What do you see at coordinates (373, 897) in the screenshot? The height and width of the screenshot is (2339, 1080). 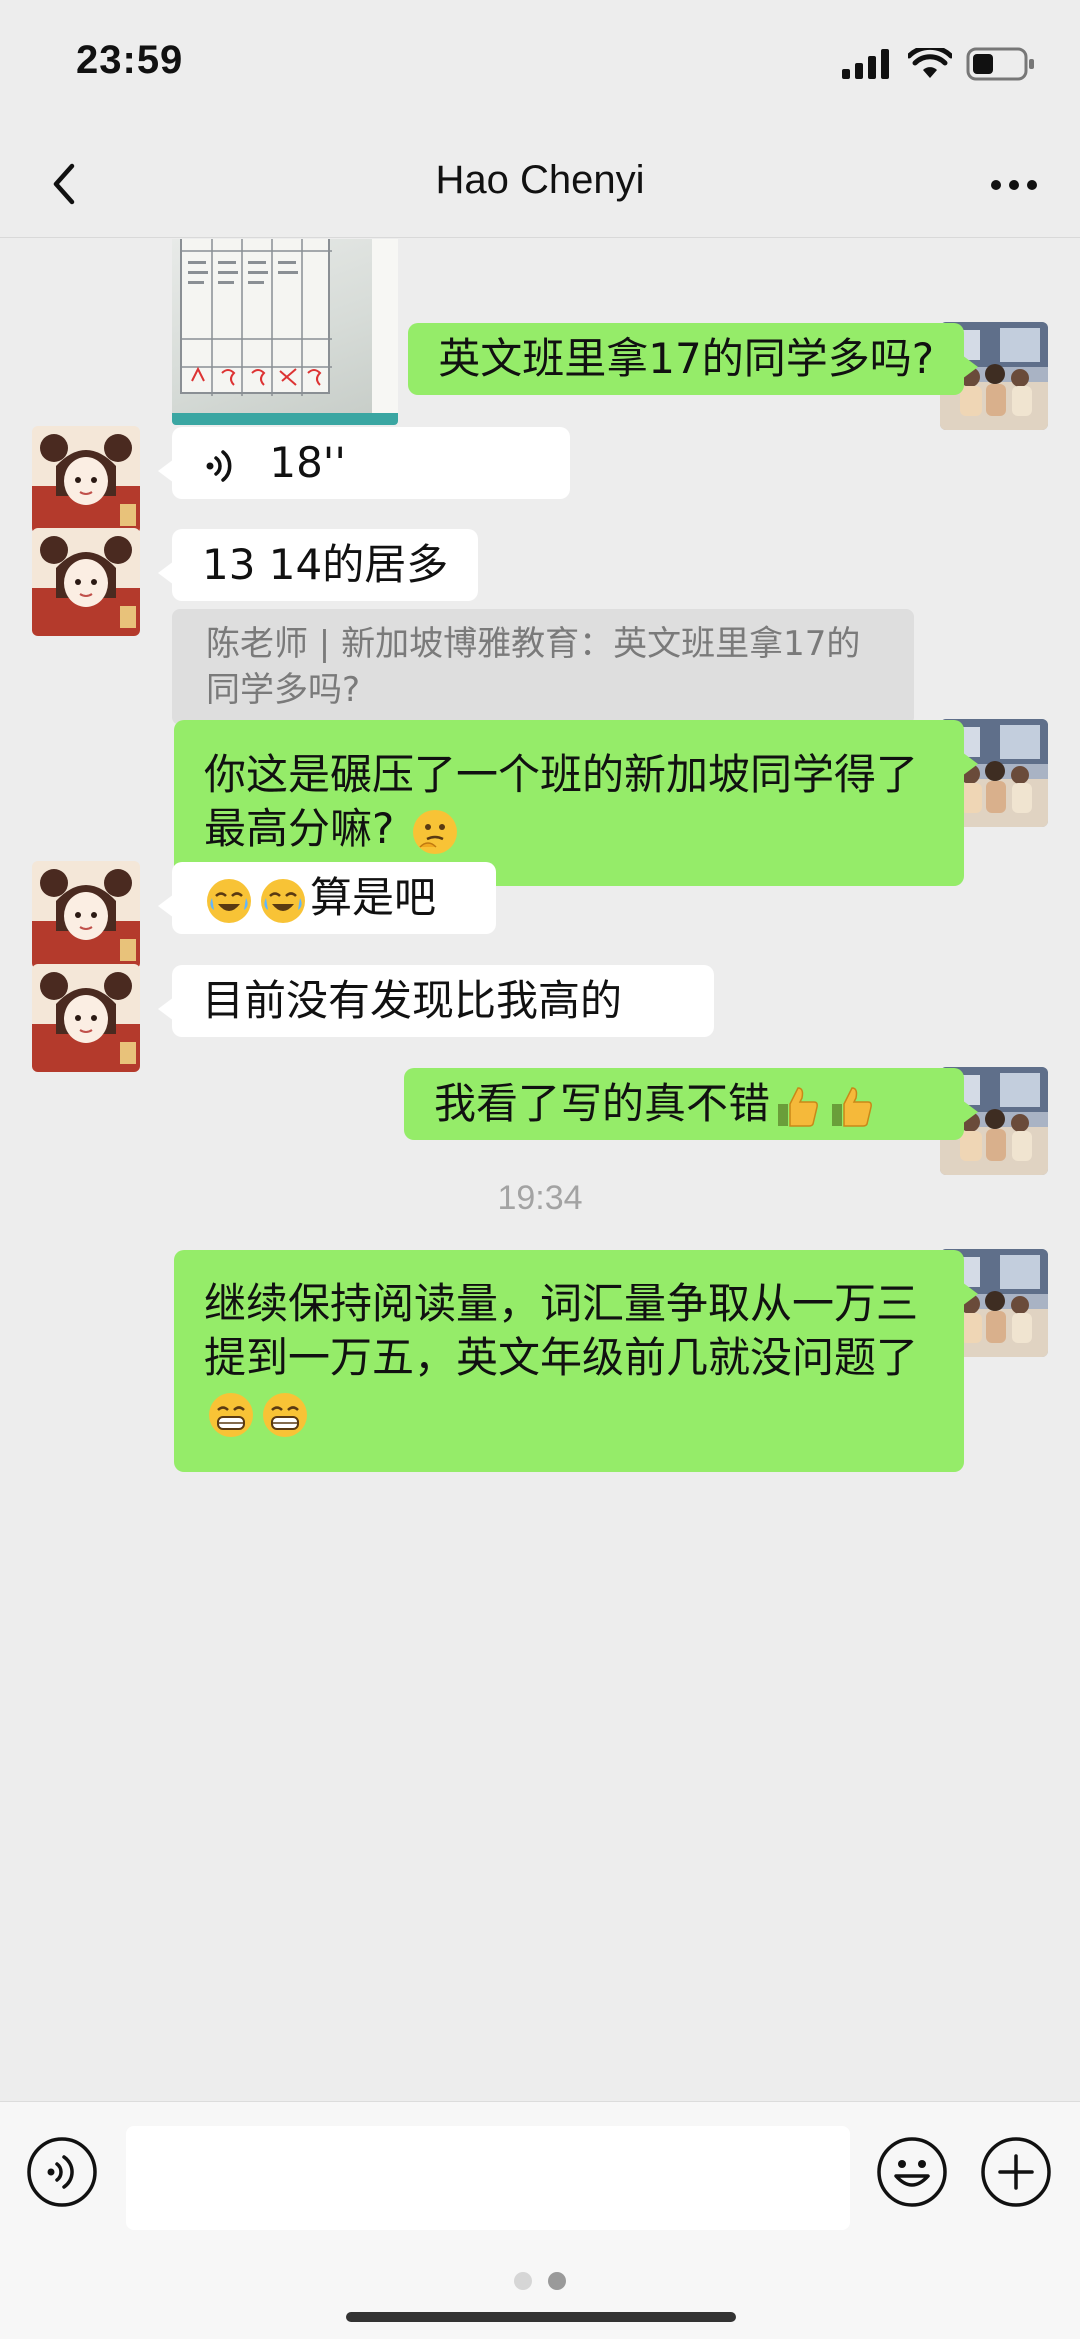 I see `message-text: 算是吧` at bounding box center [373, 897].